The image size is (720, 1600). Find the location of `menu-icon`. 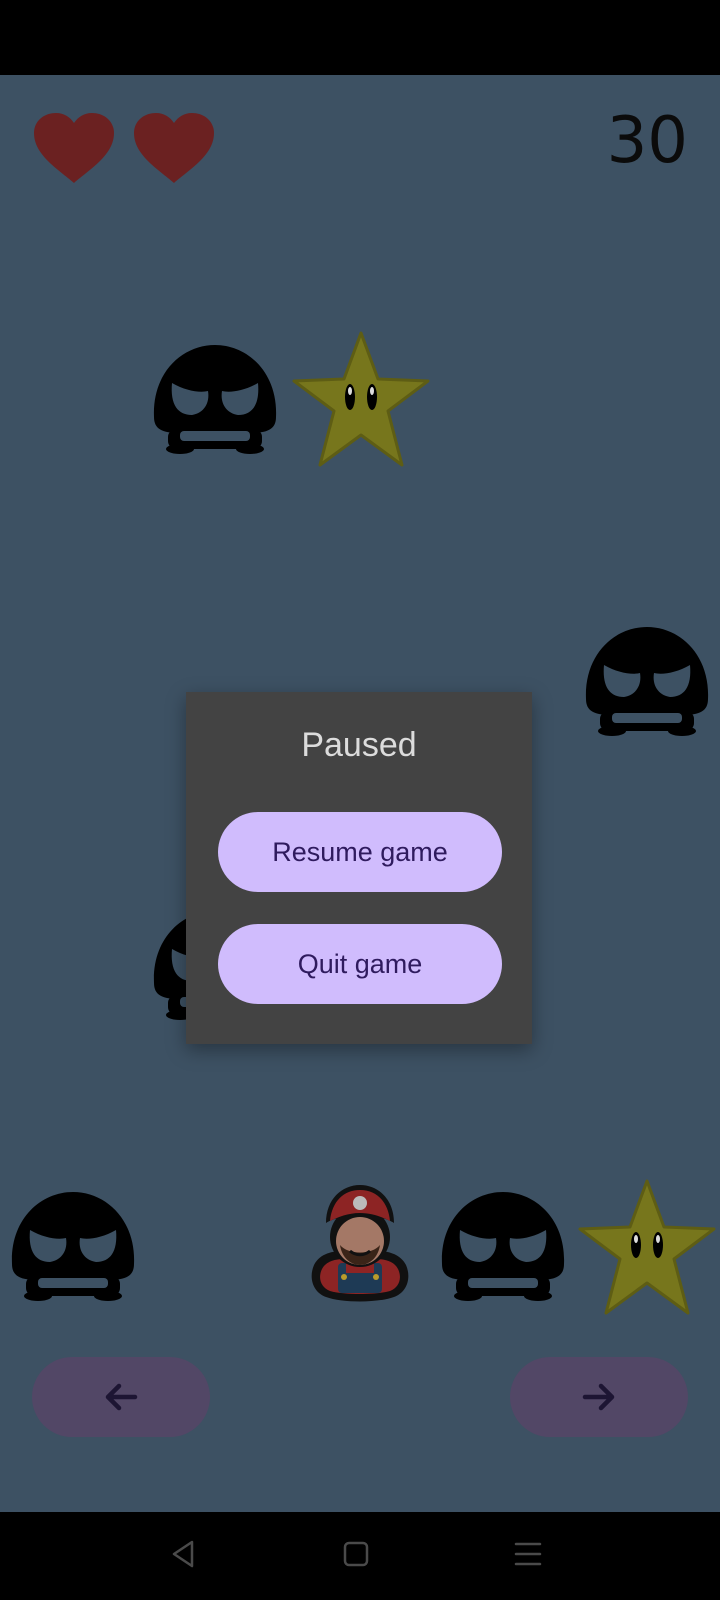

menu-icon is located at coordinates (528, 1554).